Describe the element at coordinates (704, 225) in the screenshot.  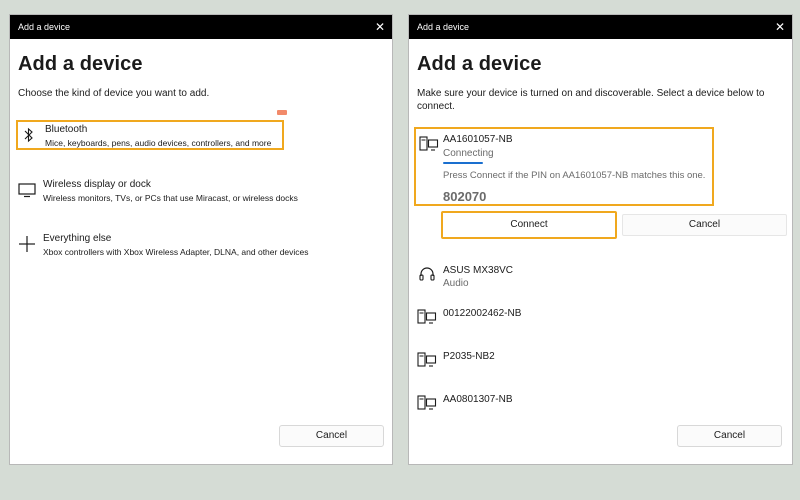
I see `cancel-pairing-button: Cancel` at that location.